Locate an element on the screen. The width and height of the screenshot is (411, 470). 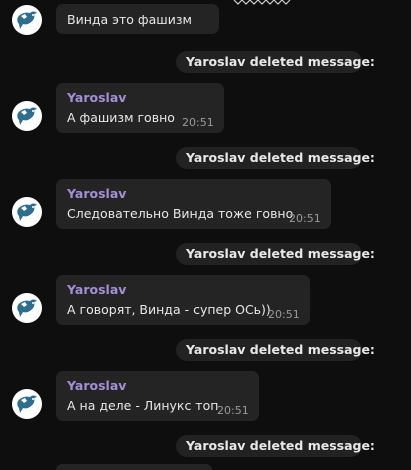
sticker-fragment is located at coordinates (262, 2).